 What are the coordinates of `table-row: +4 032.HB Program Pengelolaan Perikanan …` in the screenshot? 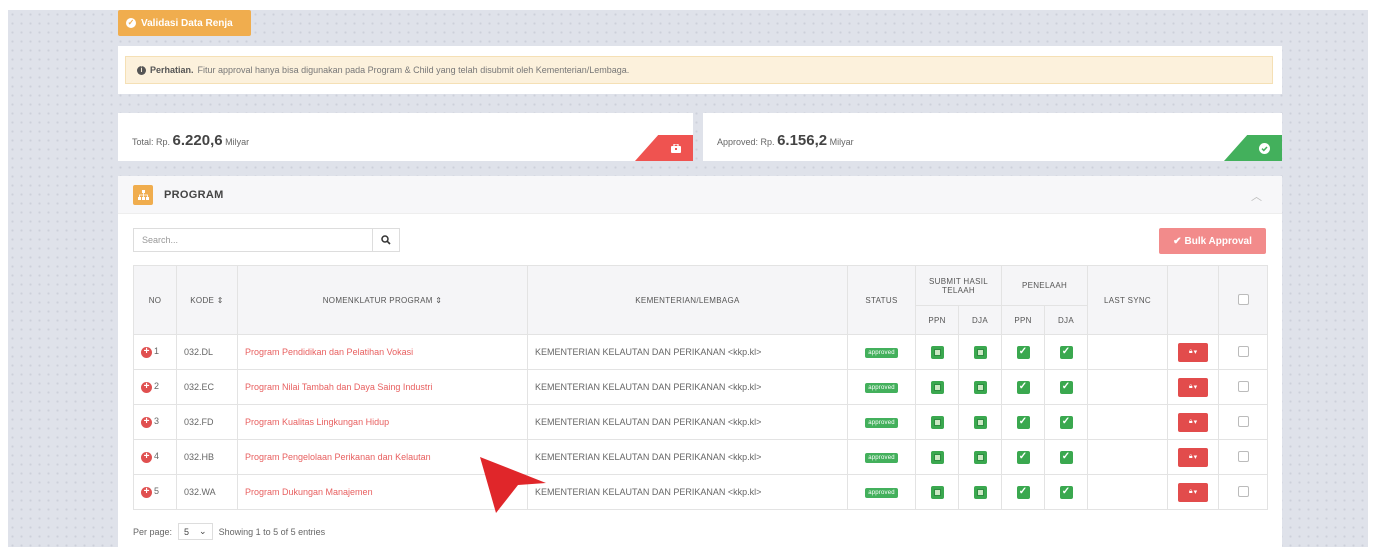 It's located at (700, 457).